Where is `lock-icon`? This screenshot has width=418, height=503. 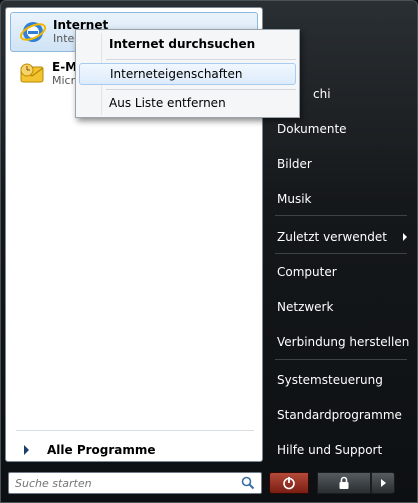
lock-icon is located at coordinates (344, 482).